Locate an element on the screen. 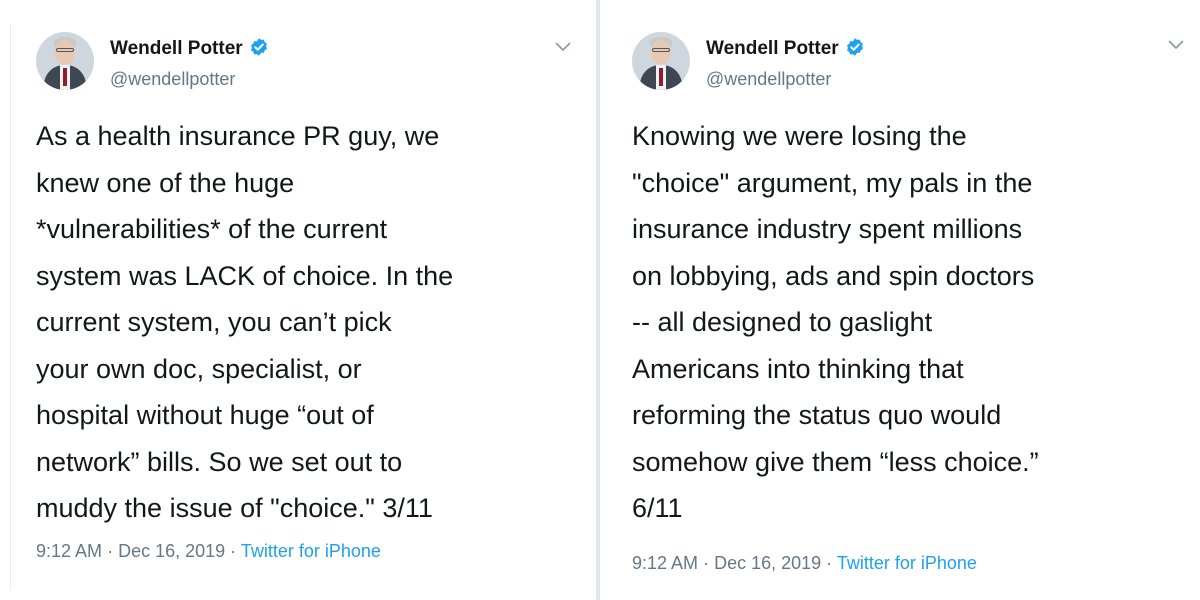  tweet-text-line: Knowing we were losing the is located at coordinates (799, 136).